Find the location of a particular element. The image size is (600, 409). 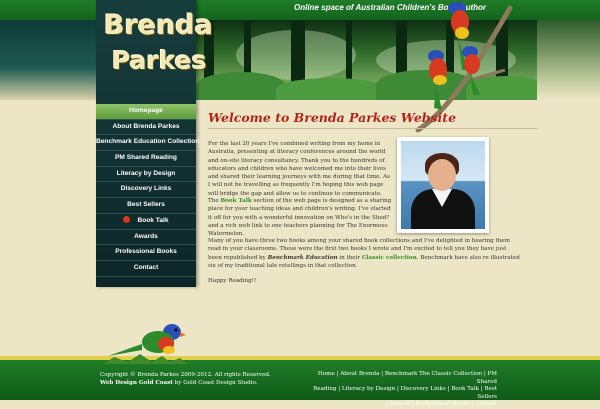

header-right-background is located at coordinates (568, 60).